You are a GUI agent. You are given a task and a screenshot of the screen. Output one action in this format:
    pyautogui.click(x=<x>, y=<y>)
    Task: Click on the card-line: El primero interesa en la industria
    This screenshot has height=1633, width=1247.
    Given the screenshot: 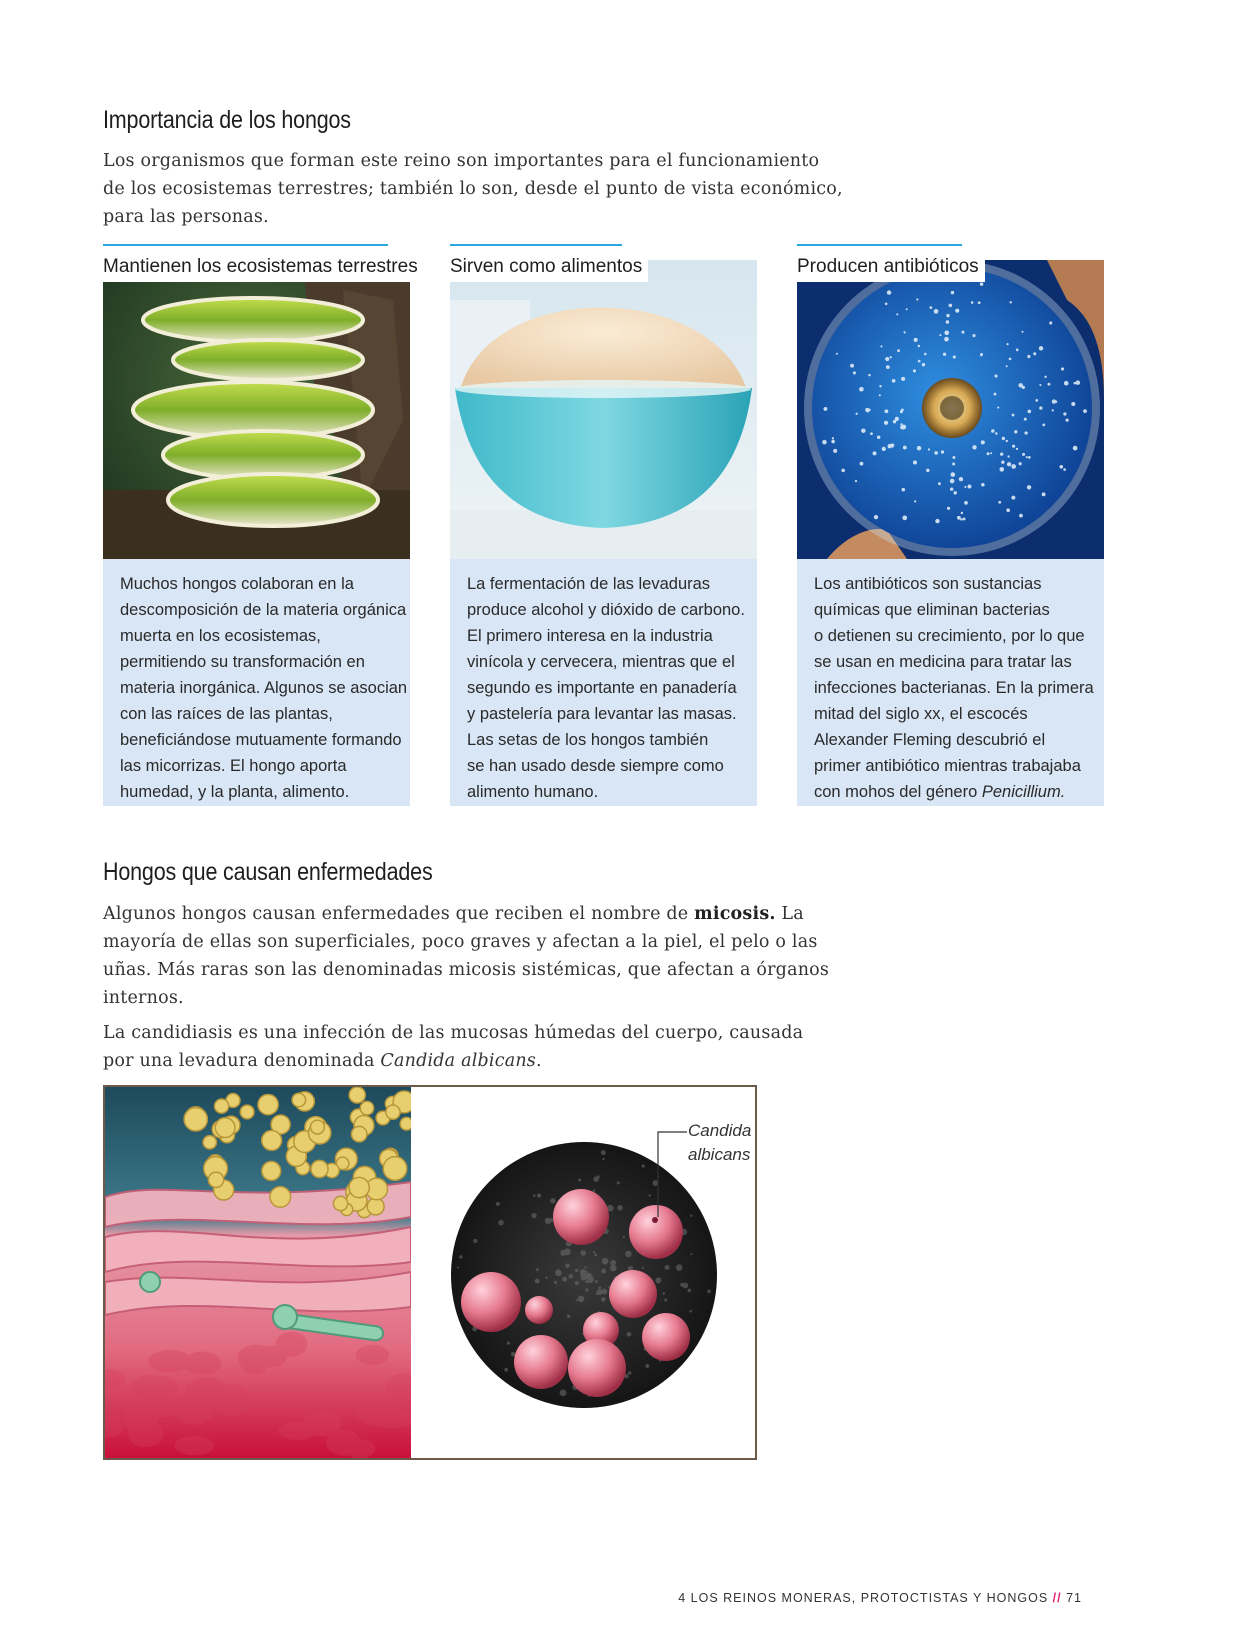 What is the action you would take?
    pyautogui.click(x=590, y=636)
    